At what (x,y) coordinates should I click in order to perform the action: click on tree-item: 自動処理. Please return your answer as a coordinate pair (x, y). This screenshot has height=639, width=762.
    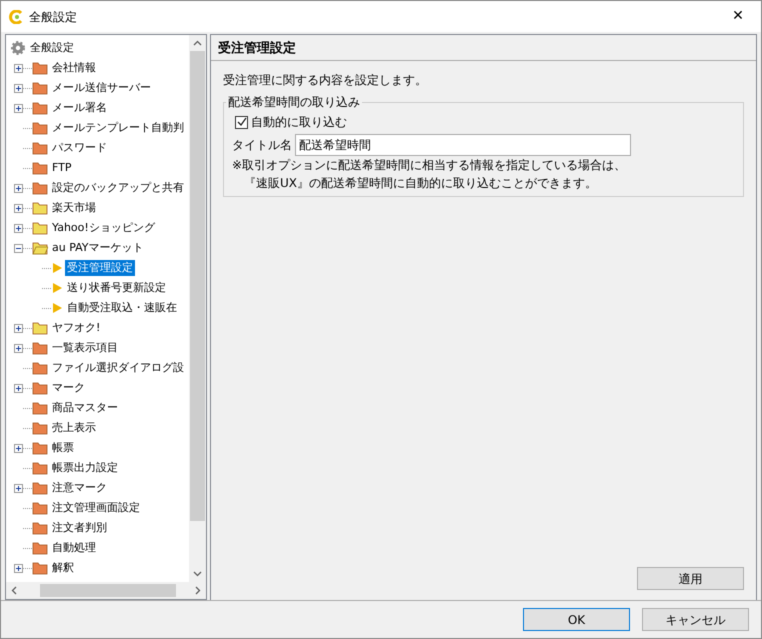
    Looking at the image, I should click on (74, 548).